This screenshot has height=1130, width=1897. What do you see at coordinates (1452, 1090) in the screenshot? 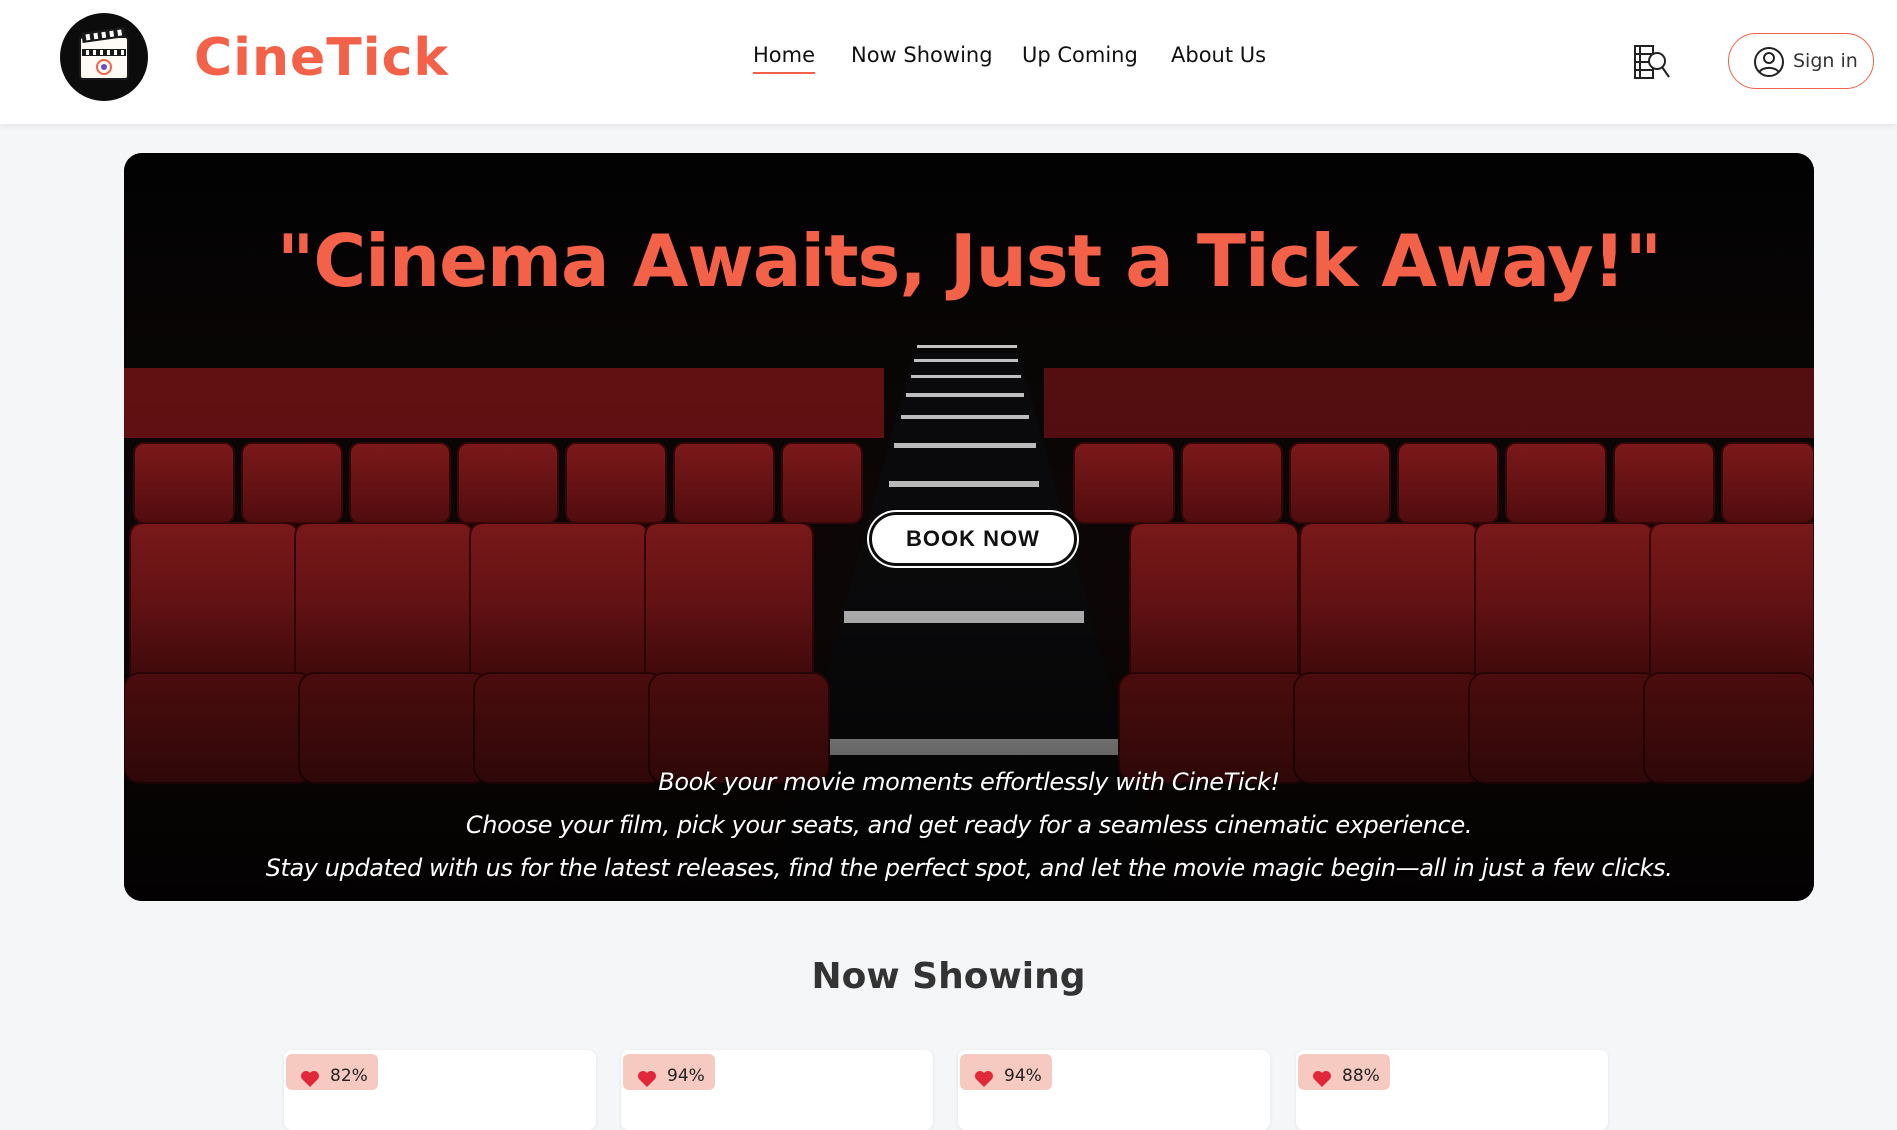
I see `movie-card: 88%` at bounding box center [1452, 1090].